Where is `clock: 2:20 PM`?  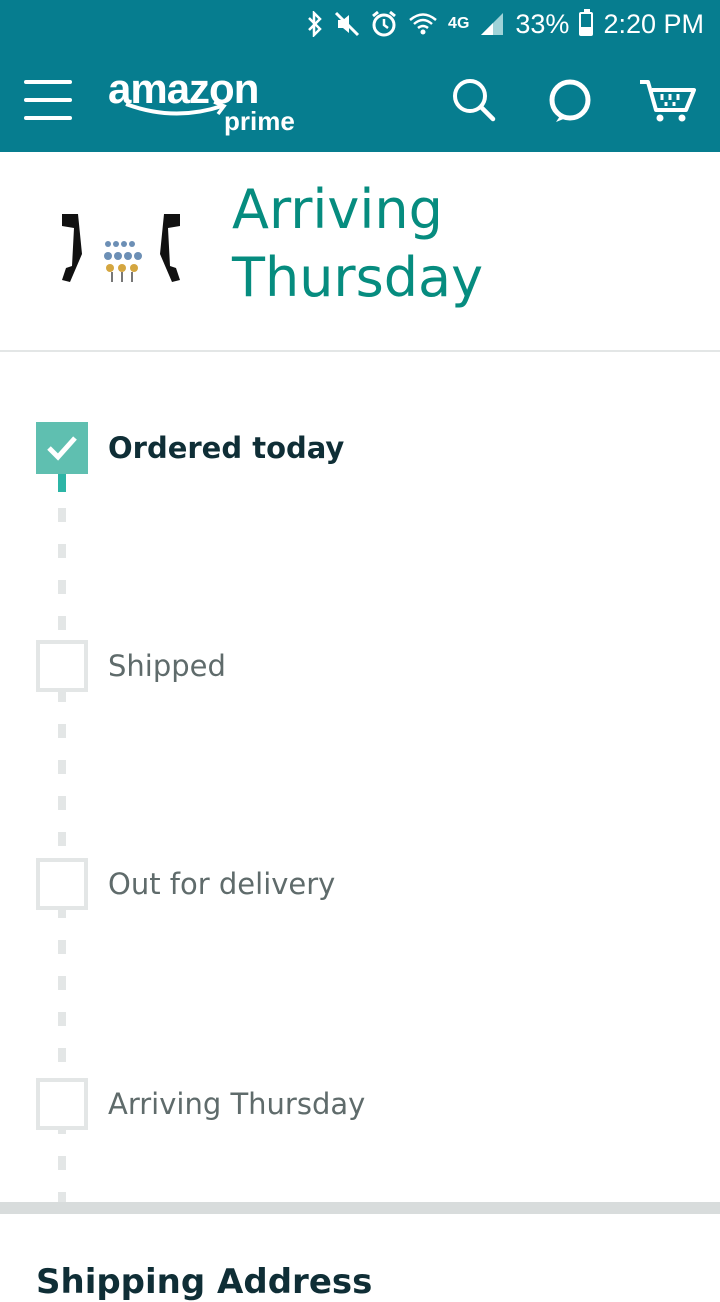
clock: 2:20 PM is located at coordinates (653, 23).